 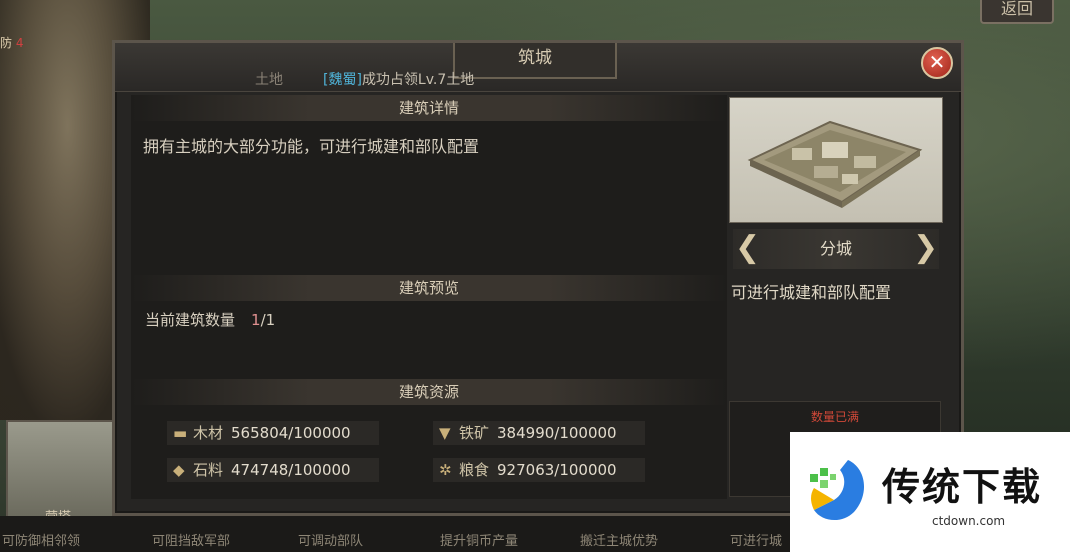 I want to click on notice-faction: [魏蜀], so click(x=342, y=80).